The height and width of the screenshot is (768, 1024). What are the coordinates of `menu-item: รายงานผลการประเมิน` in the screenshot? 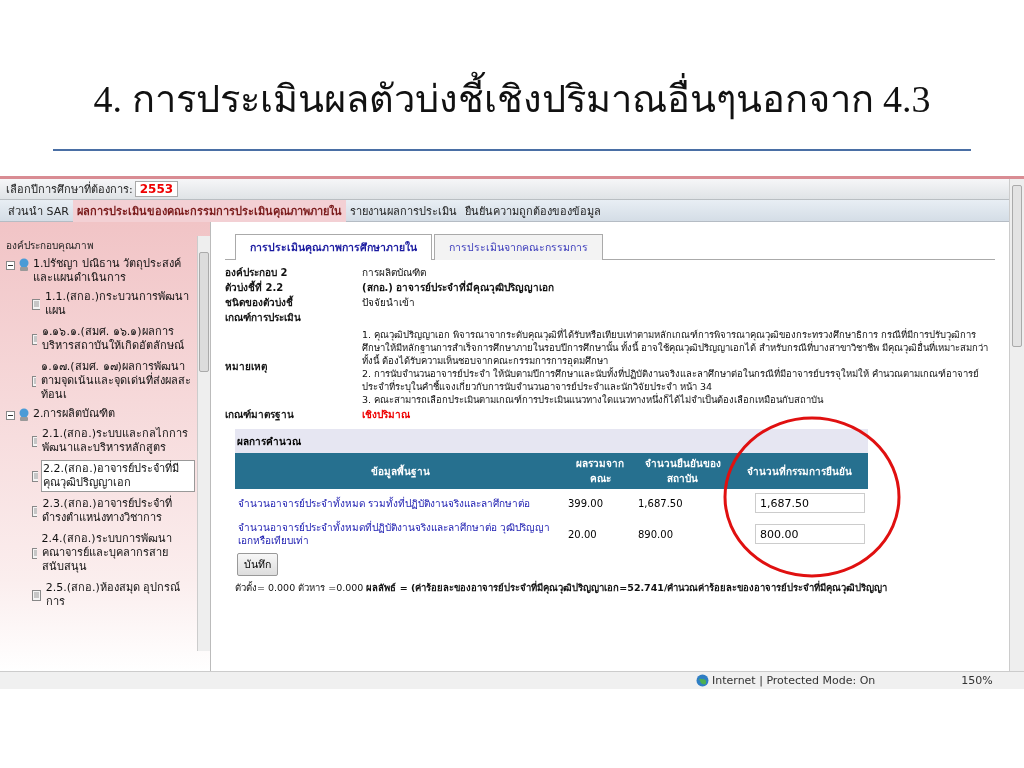 It's located at (403, 210).